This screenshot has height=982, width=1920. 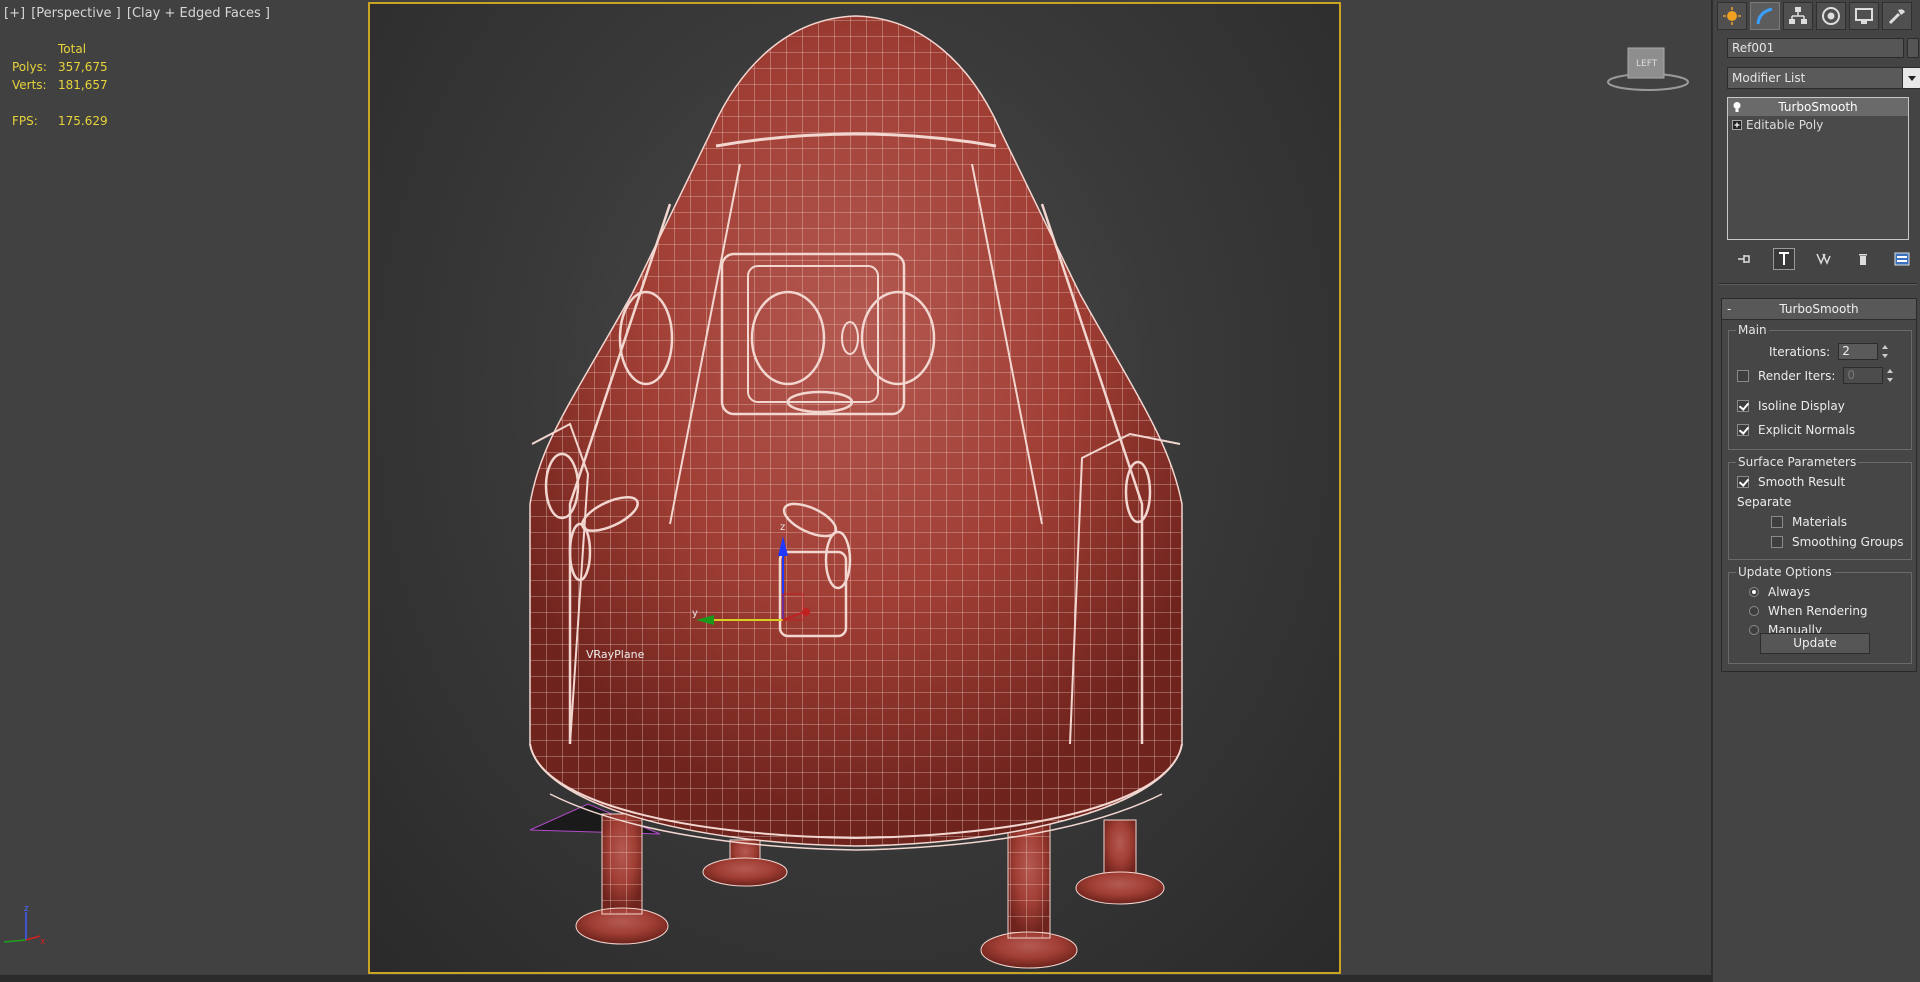 What do you see at coordinates (1769, 78) in the screenshot?
I see `modifier-list-label: Modifier List` at bounding box center [1769, 78].